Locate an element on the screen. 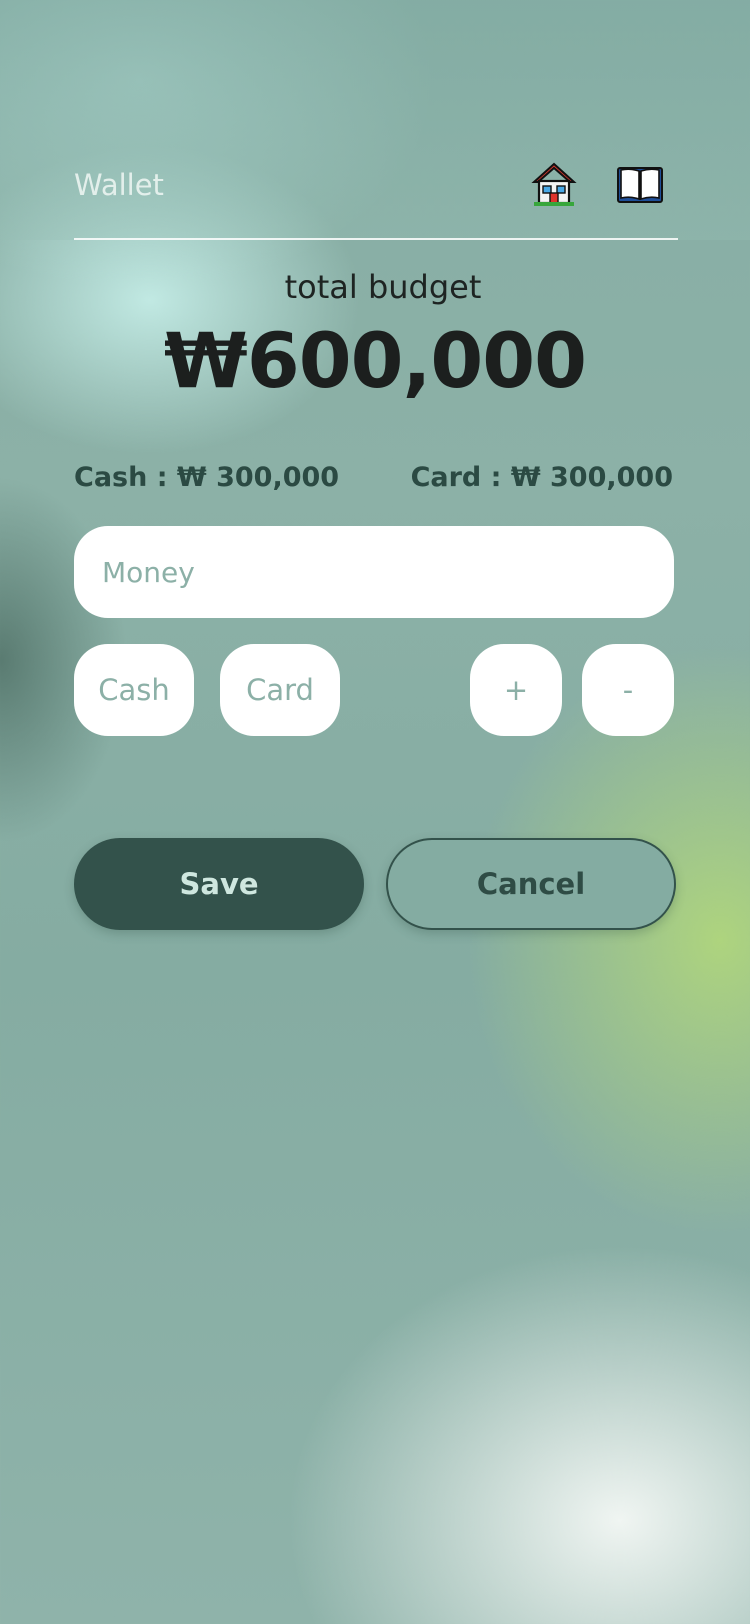 Image resolution: width=750 pixels, height=1624 pixels. money-input is located at coordinates (374, 572).